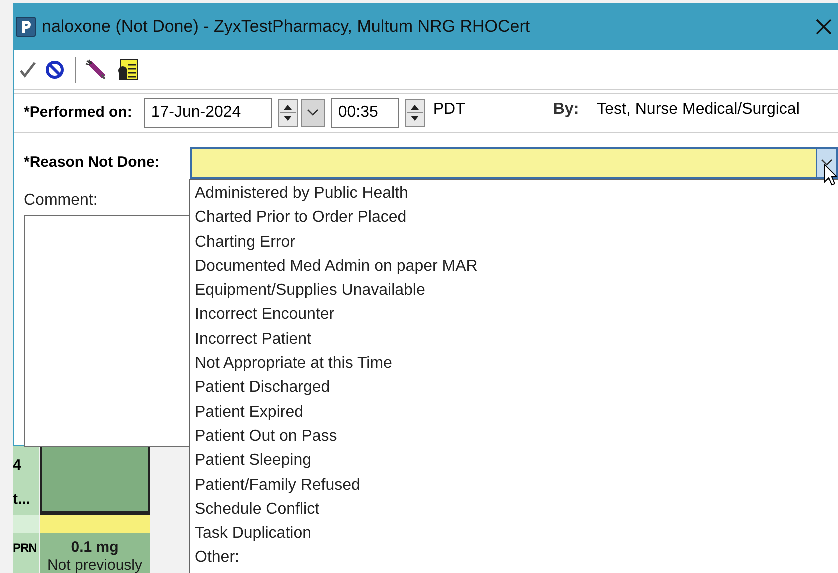 Image resolution: width=838 pixels, height=573 pixels. What do you see at coordinates (514, 510) in the screenshot?
I see `list-item: Schedule Conflict` at bounding box center [514, 510].